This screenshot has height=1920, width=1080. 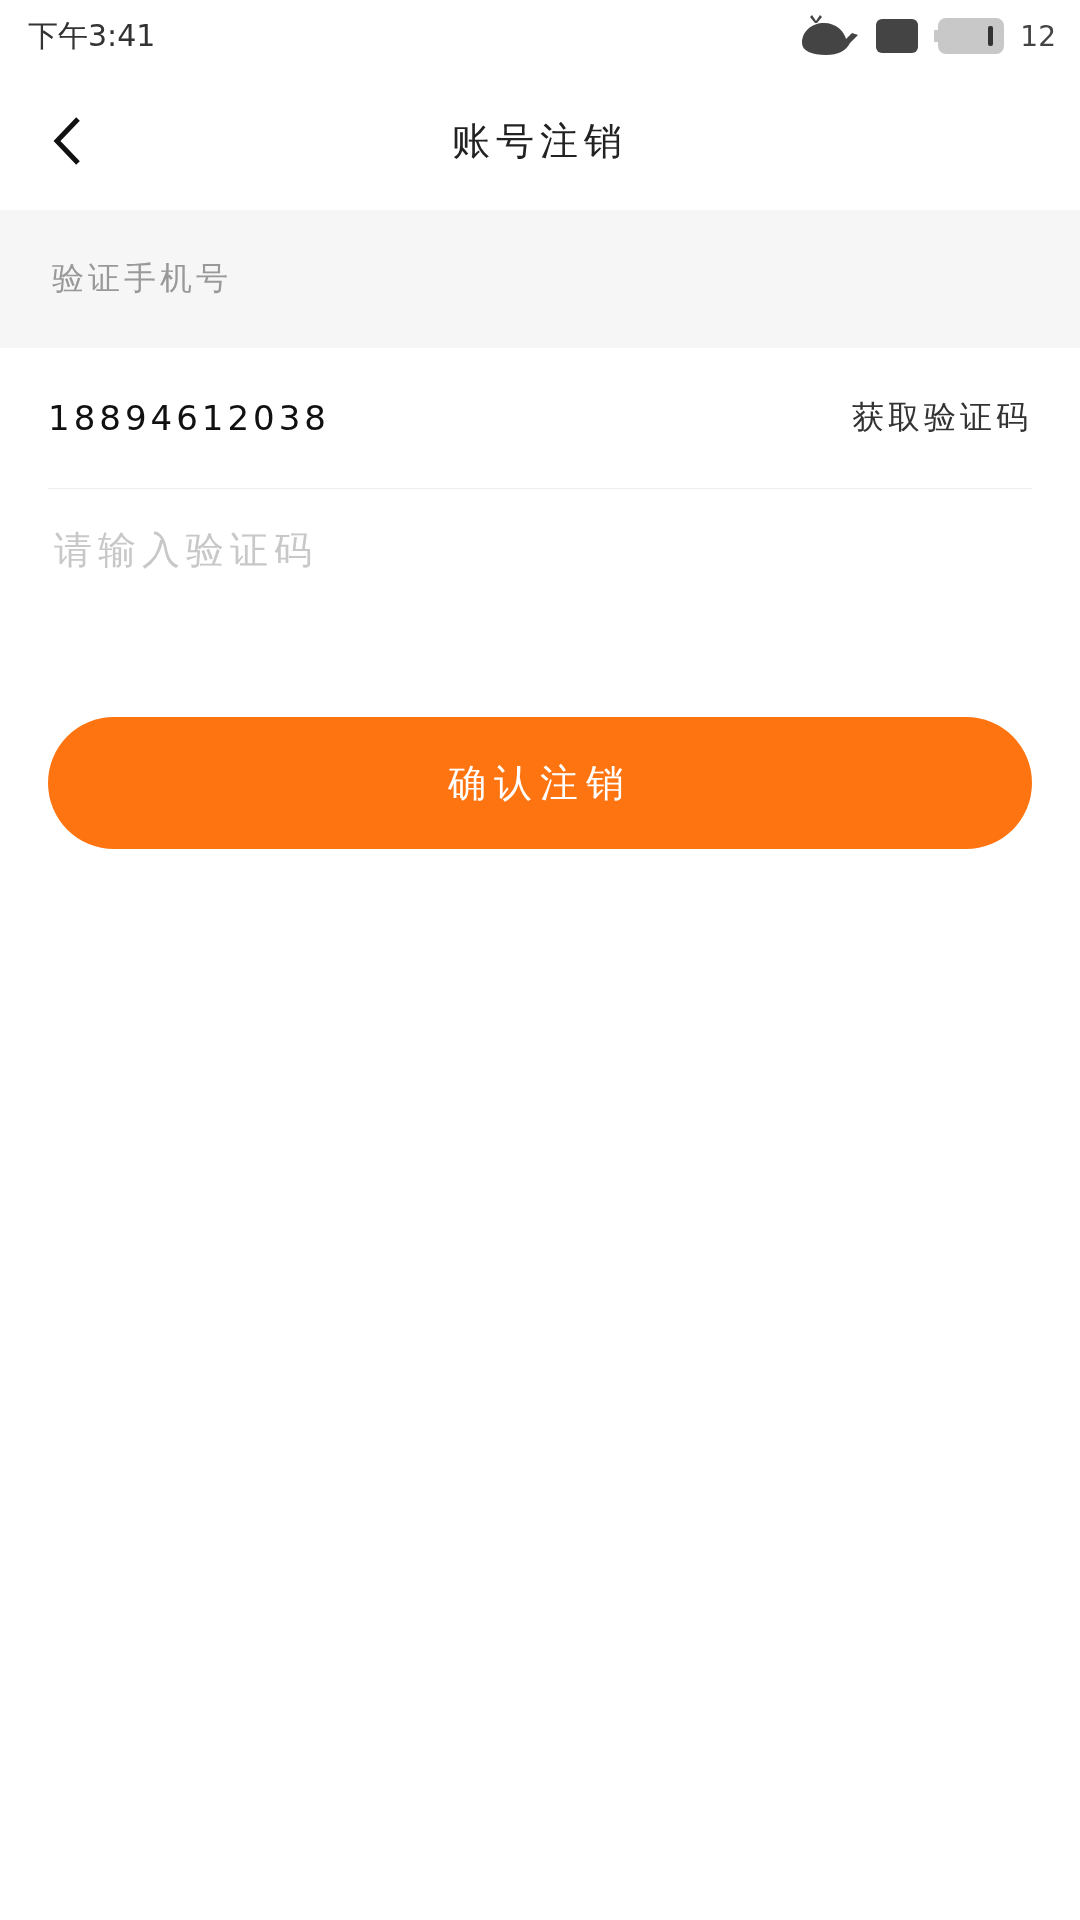 What do you see at coordinates (92, 35) in the screenshot?
I see `status-time: 下午3:41` at bounding box center [92, 35].